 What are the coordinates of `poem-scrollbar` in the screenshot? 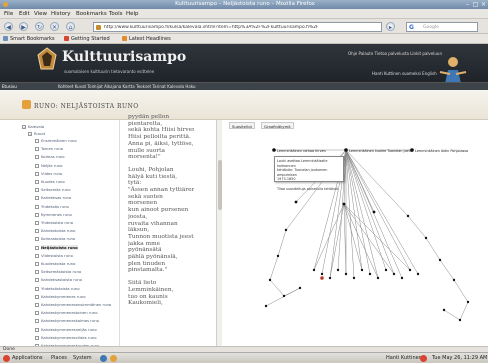 It's located at (219, 233).